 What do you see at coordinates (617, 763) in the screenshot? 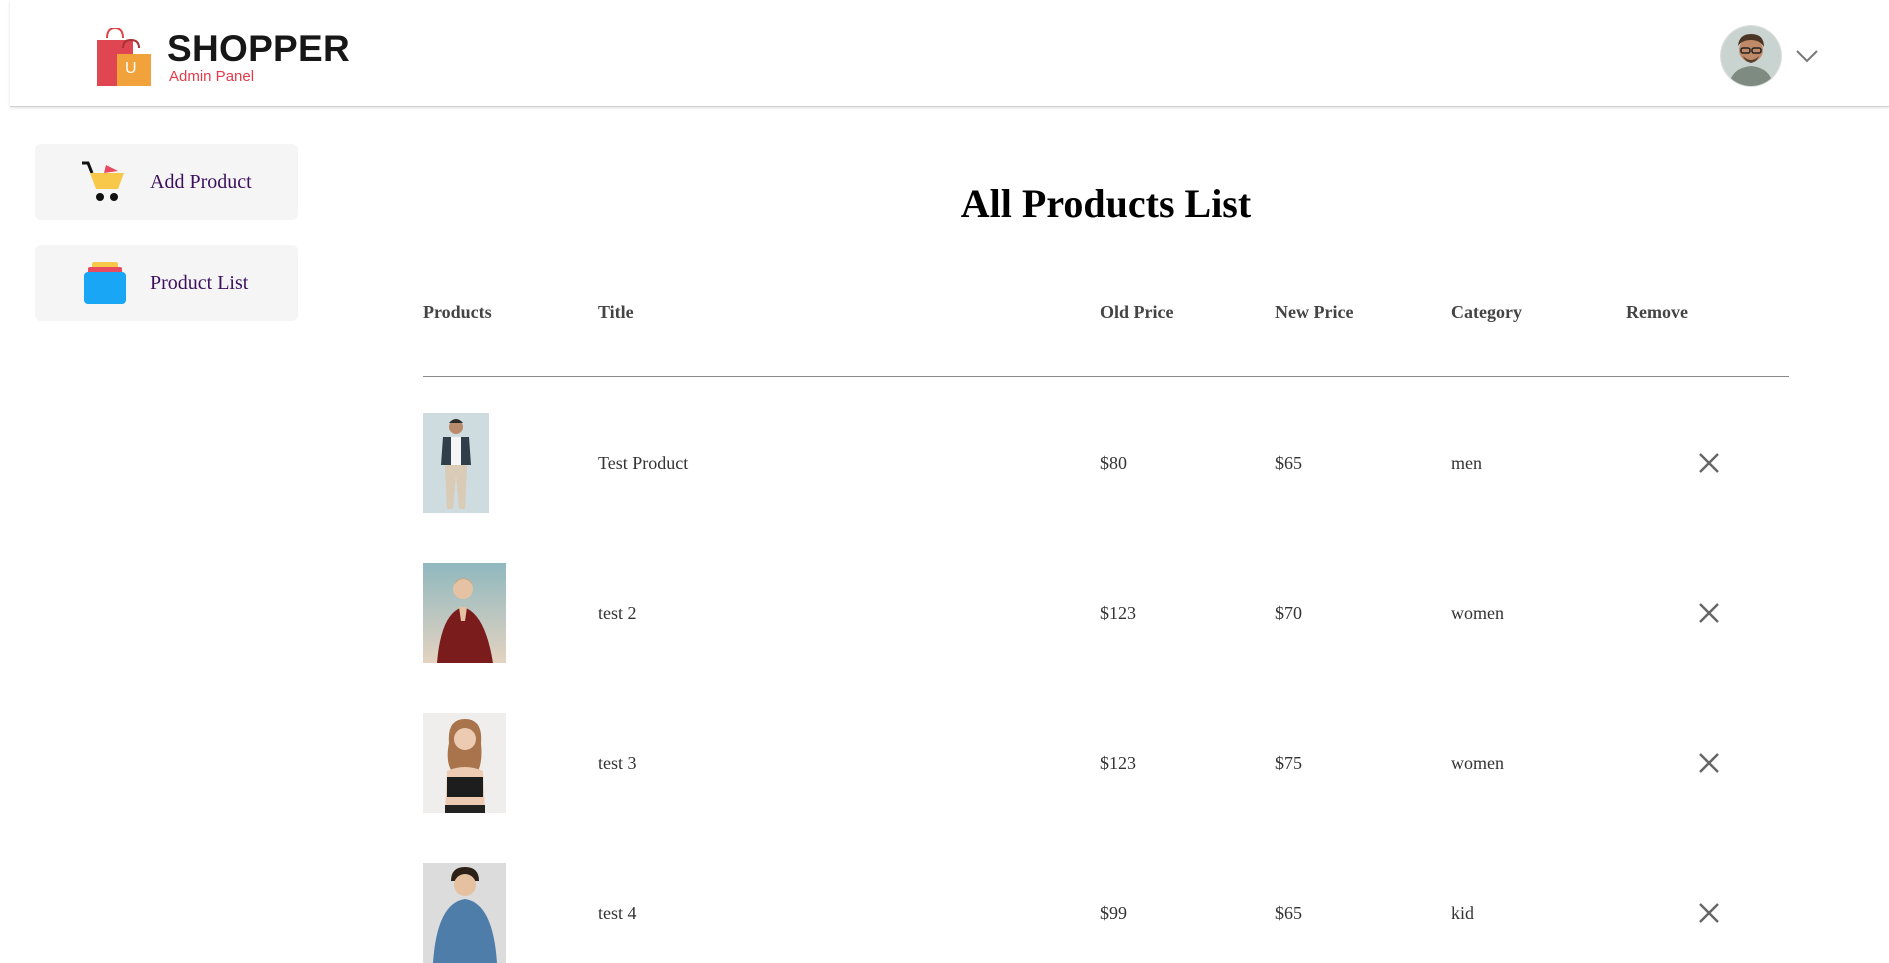
I see `product-title: test 3` at bounding box center [617, 763].